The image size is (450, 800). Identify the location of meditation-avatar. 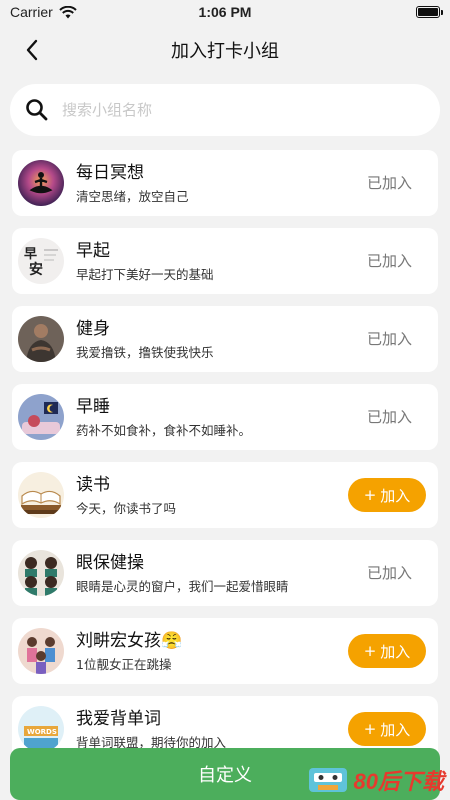
(41, 183).